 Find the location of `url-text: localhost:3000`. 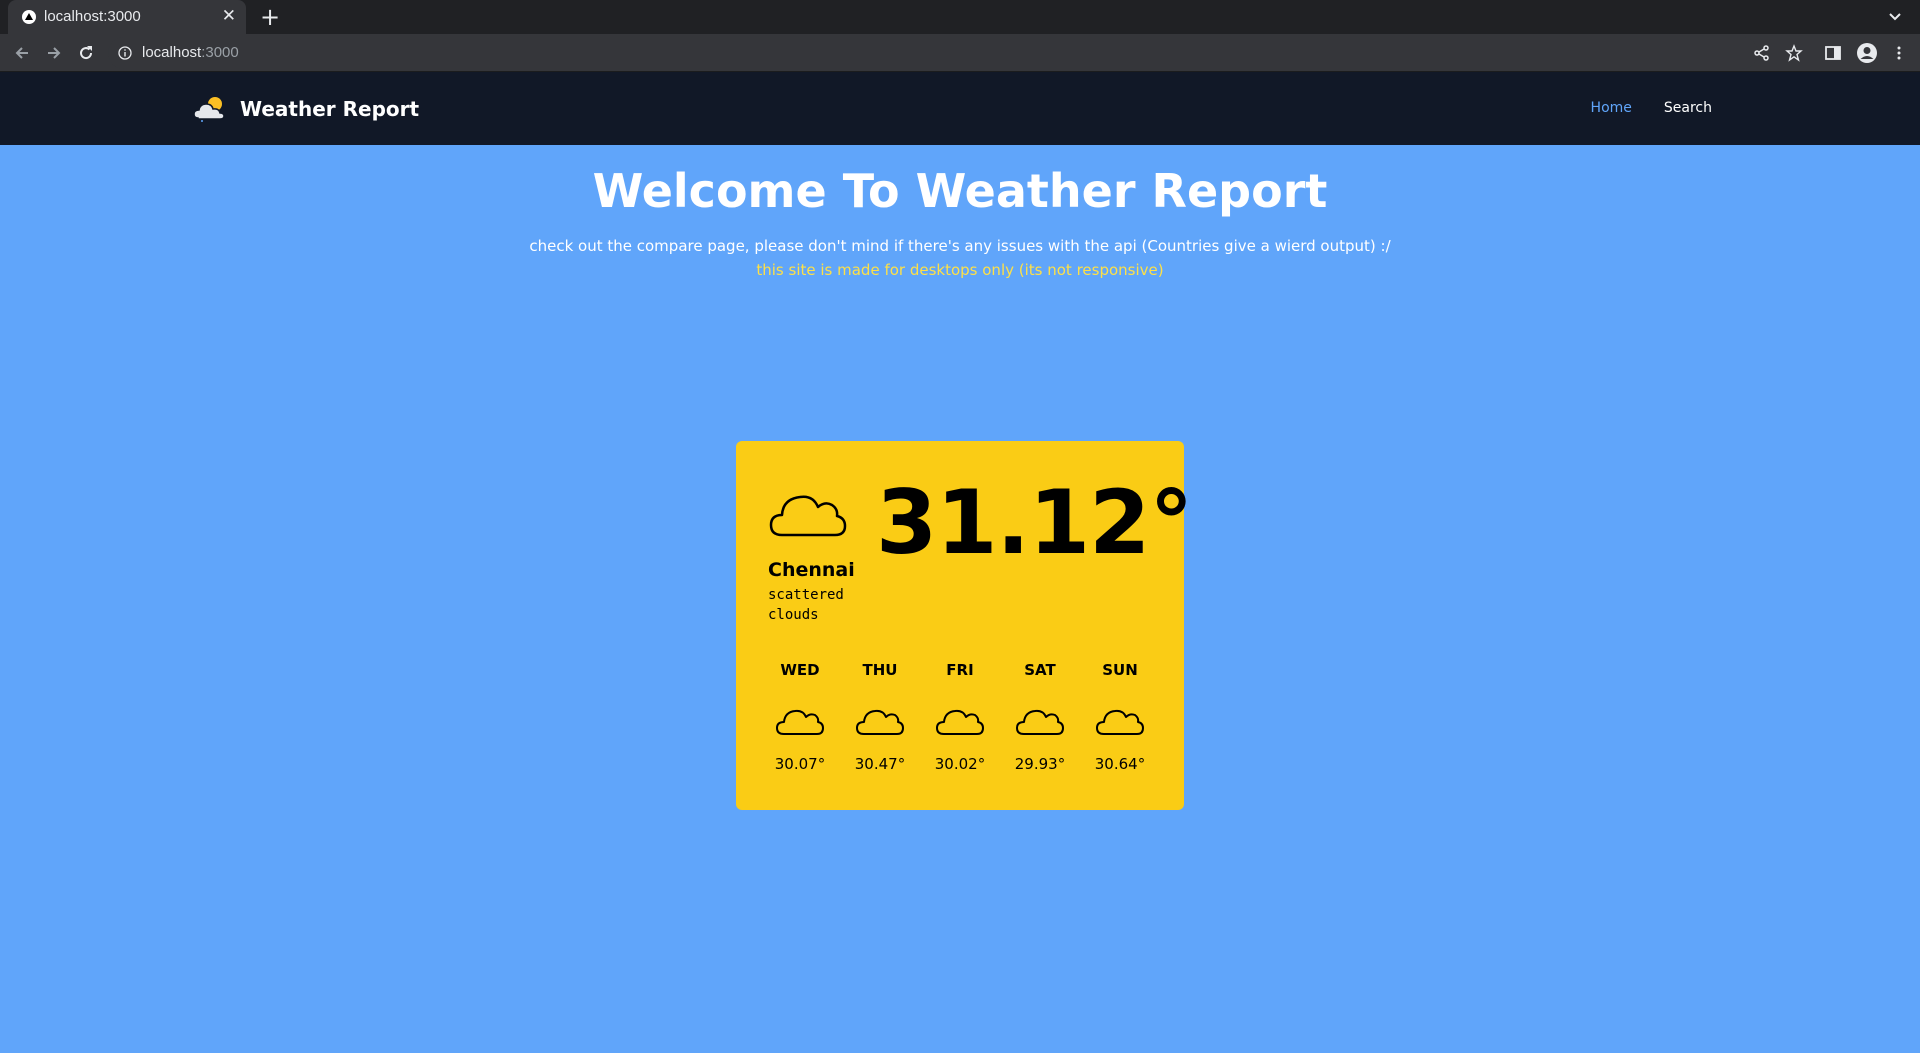

url-text: localhost:3000 is located at coordinates (190, 52).